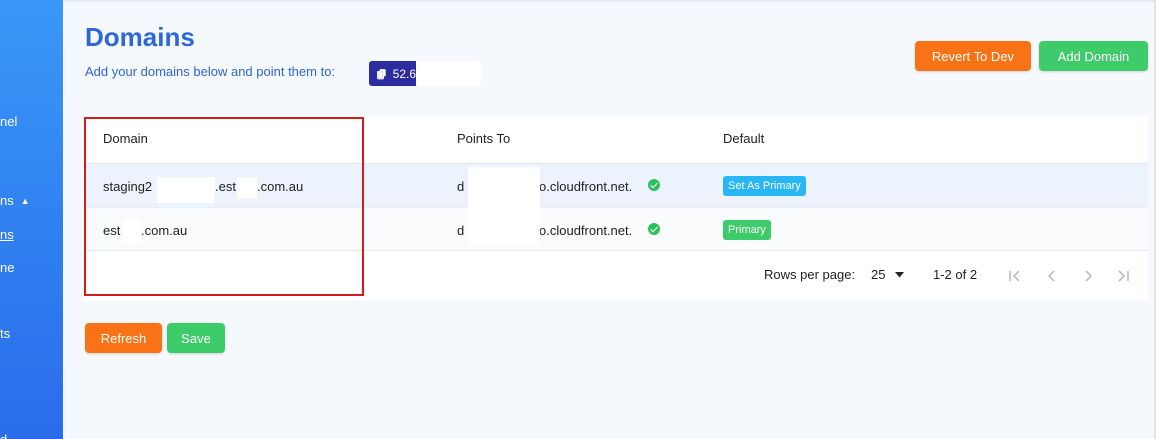  Describe the element at coordinates (764, 186) in the screenshot. I see `set-as-primary-button: Set As Primary` at that location.